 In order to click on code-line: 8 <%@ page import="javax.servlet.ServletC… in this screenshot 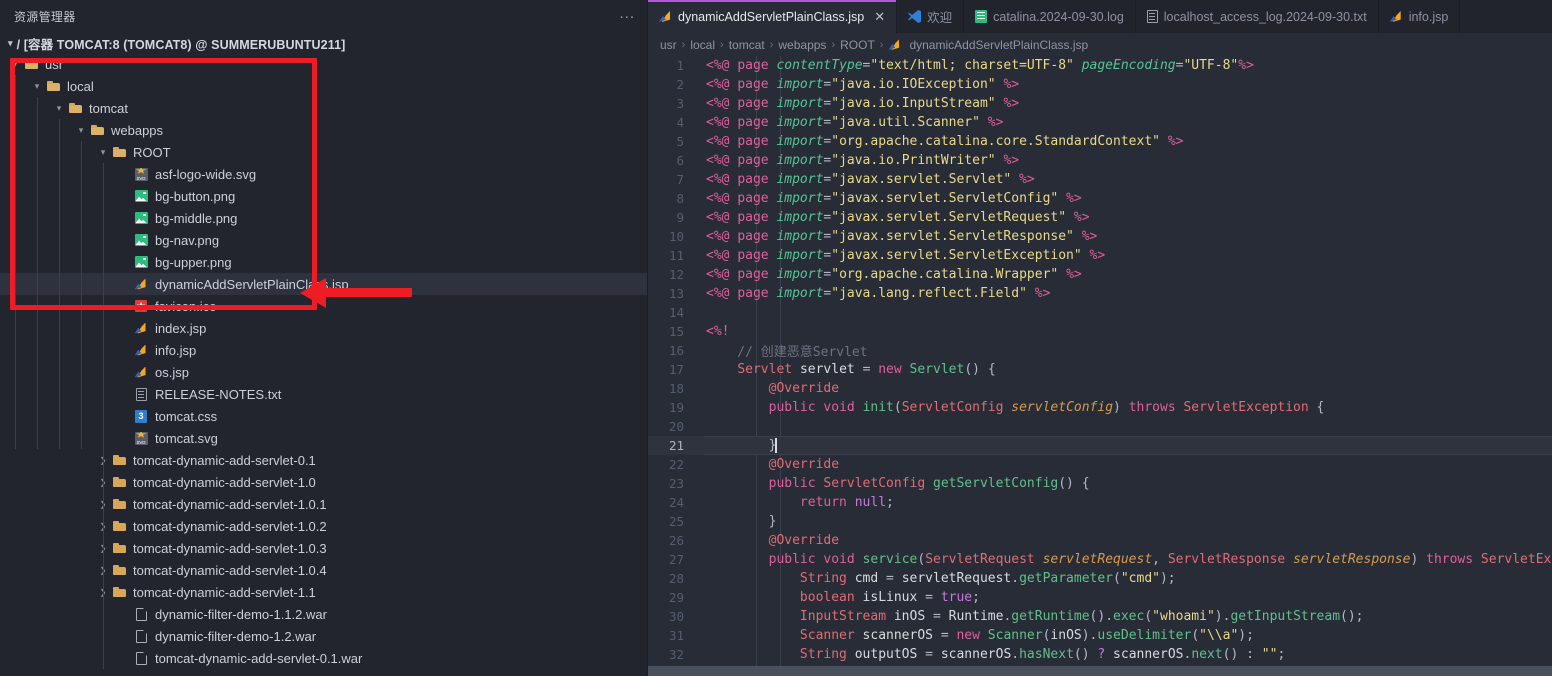, I will do `click(1100, 198)`.